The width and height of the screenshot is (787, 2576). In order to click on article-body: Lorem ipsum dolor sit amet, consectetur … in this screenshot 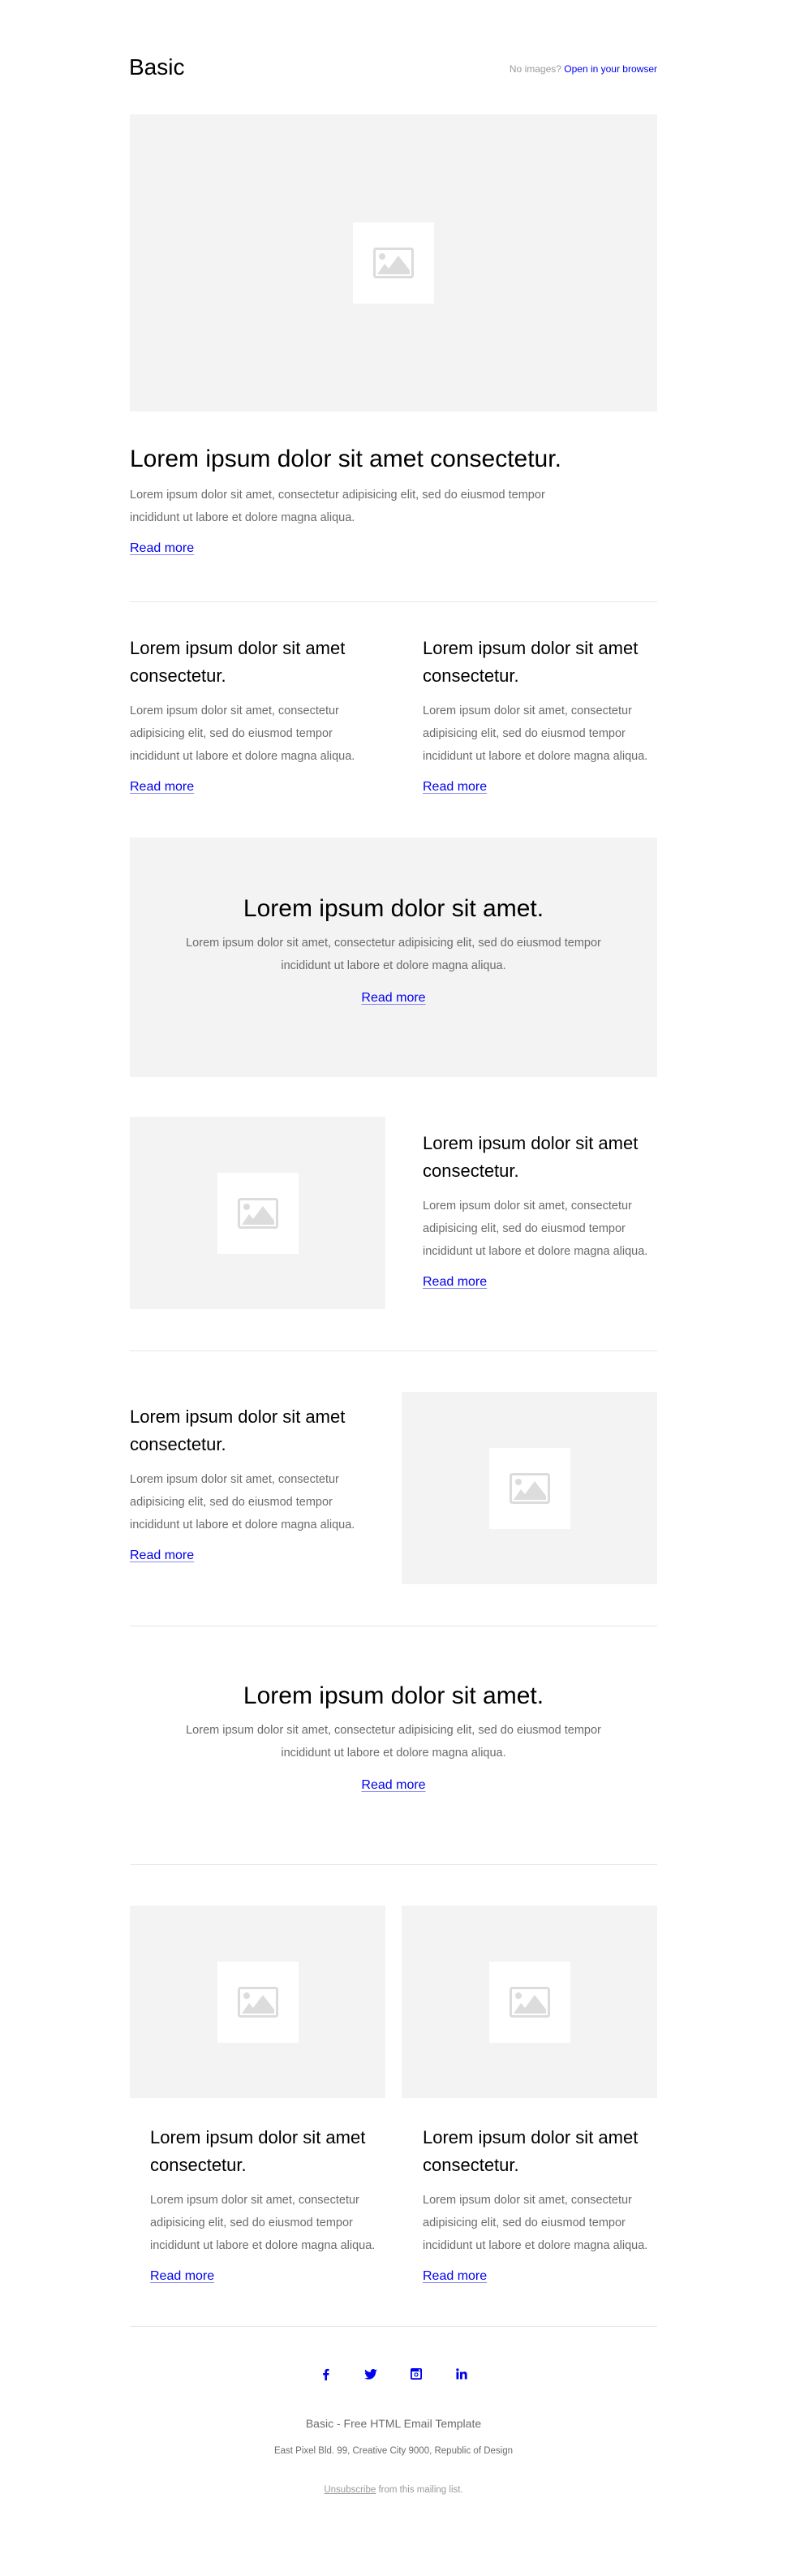, I will do `click(337, 507)`.